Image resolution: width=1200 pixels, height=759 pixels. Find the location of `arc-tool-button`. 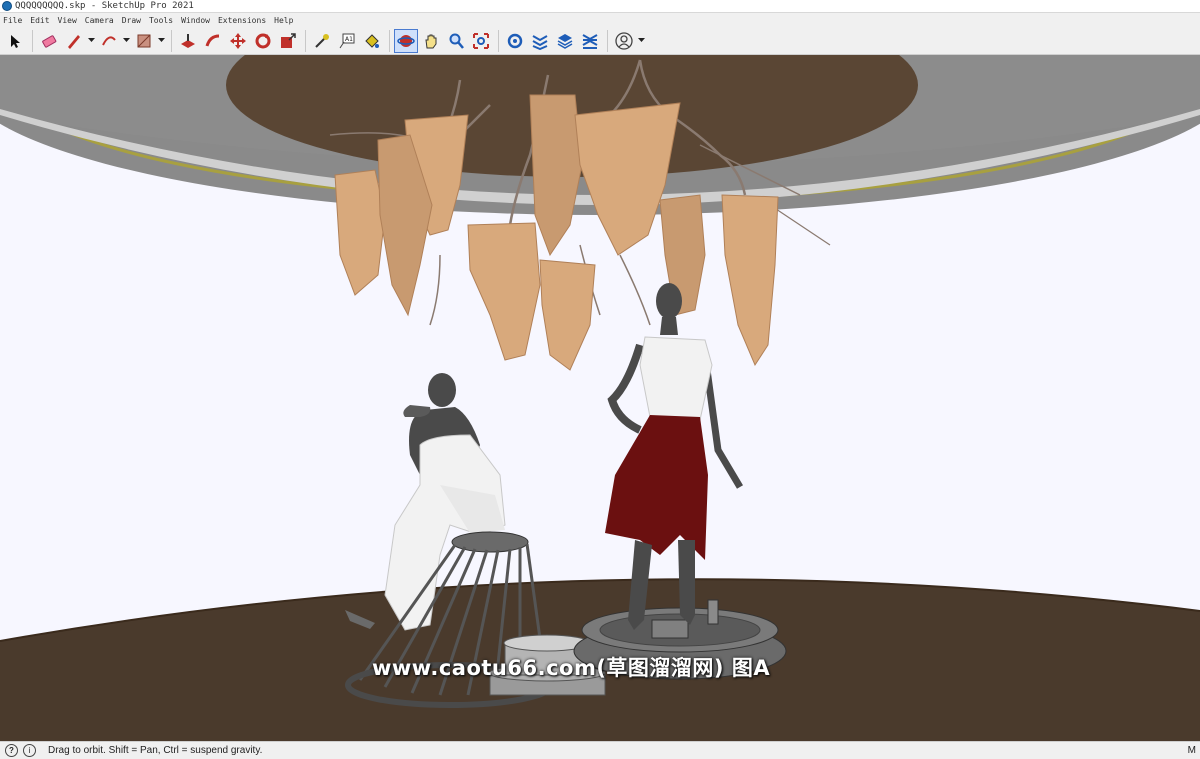

arc-tool-button is located at coordinates (109, 41).